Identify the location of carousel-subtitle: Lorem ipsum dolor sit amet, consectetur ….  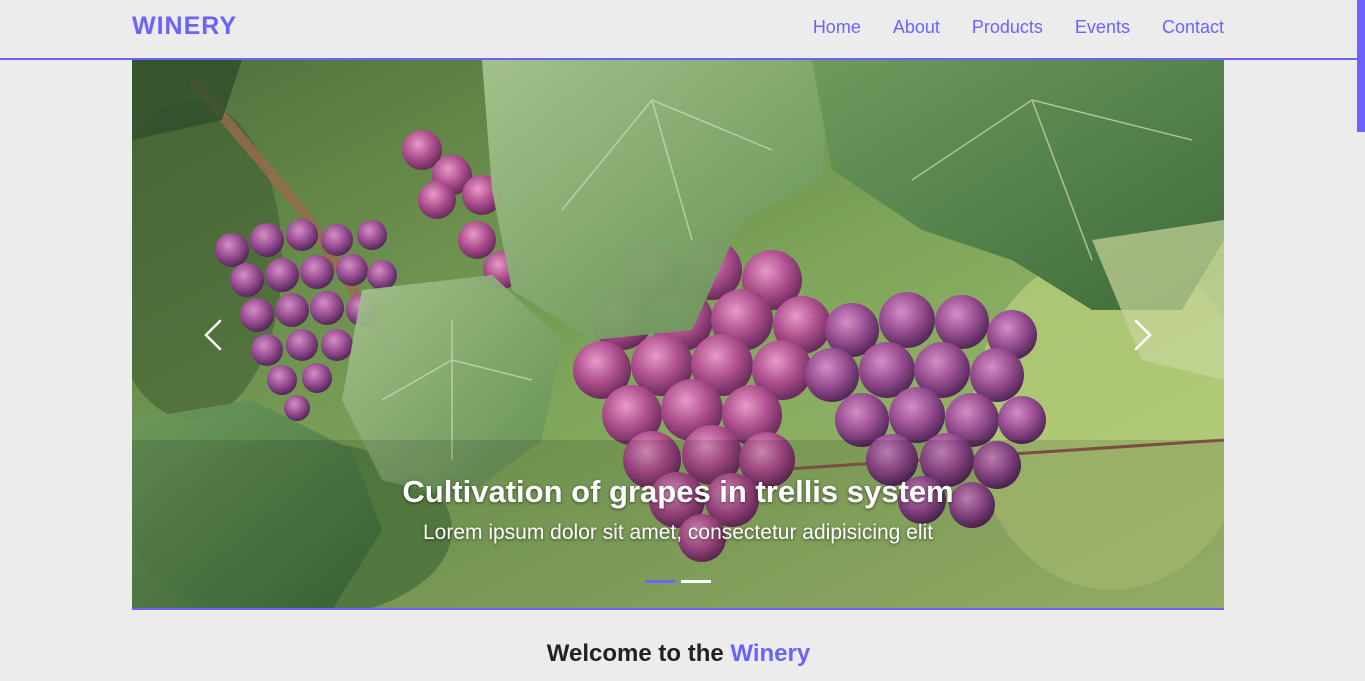
(678, 532).